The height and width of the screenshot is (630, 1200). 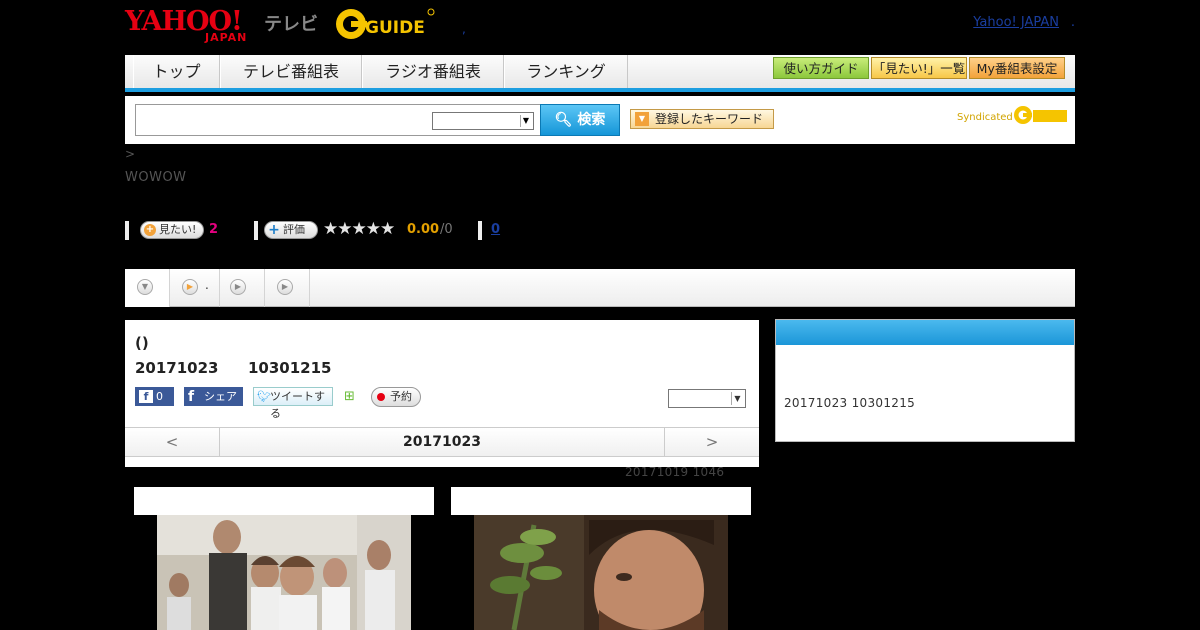 I want to click on tab-3: ▶, so click(x=242, y=288).